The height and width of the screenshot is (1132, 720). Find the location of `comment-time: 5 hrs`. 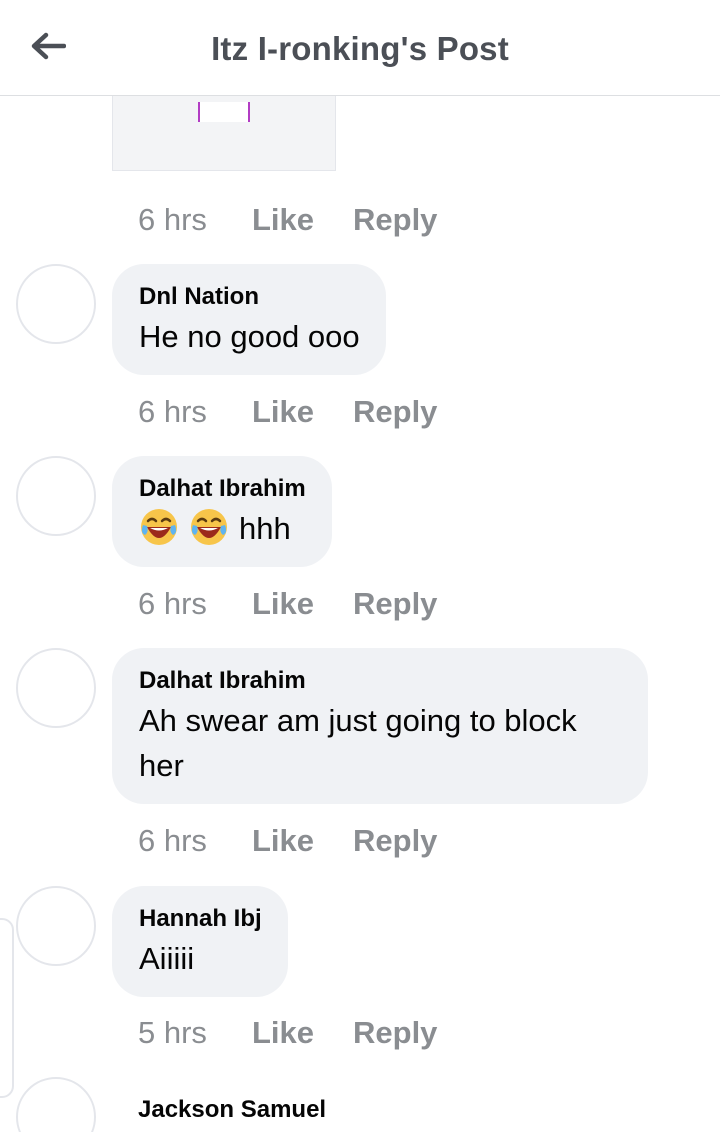

comment-time: 5 hrs is located at coordinates (172, 1032).